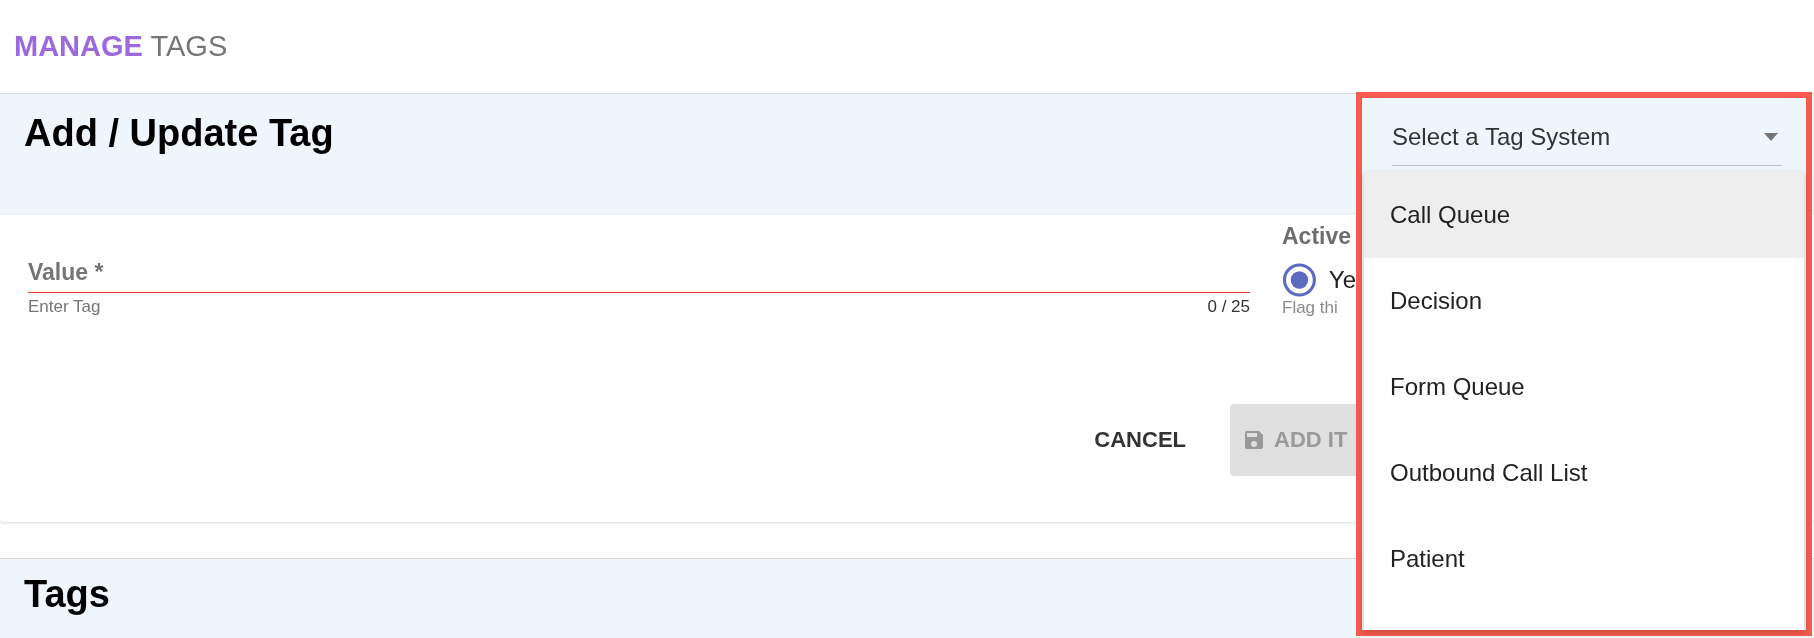  What do you see at coordinates (1584, 473) in the screenshot?
I see `menu-item: Outbound Call List` at bounding box center [1584, 473].